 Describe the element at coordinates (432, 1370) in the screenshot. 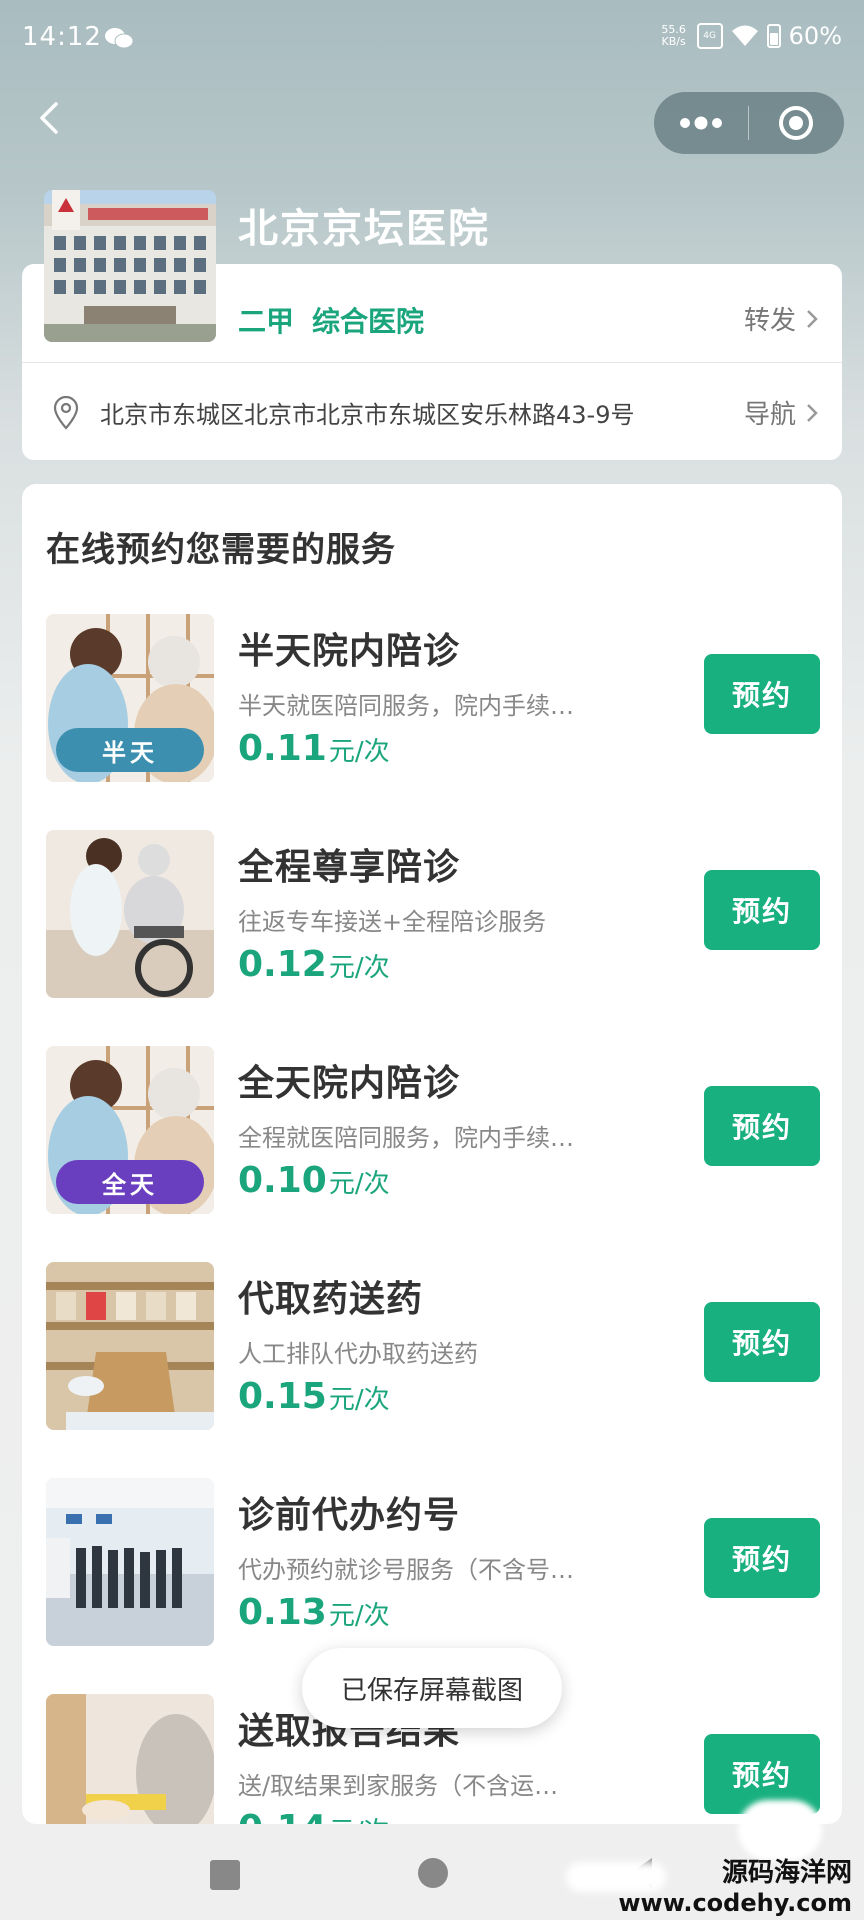

I see `service-item: 代取药送药 人工排队代办取药送药 0.15 元/次 预约` at that location.